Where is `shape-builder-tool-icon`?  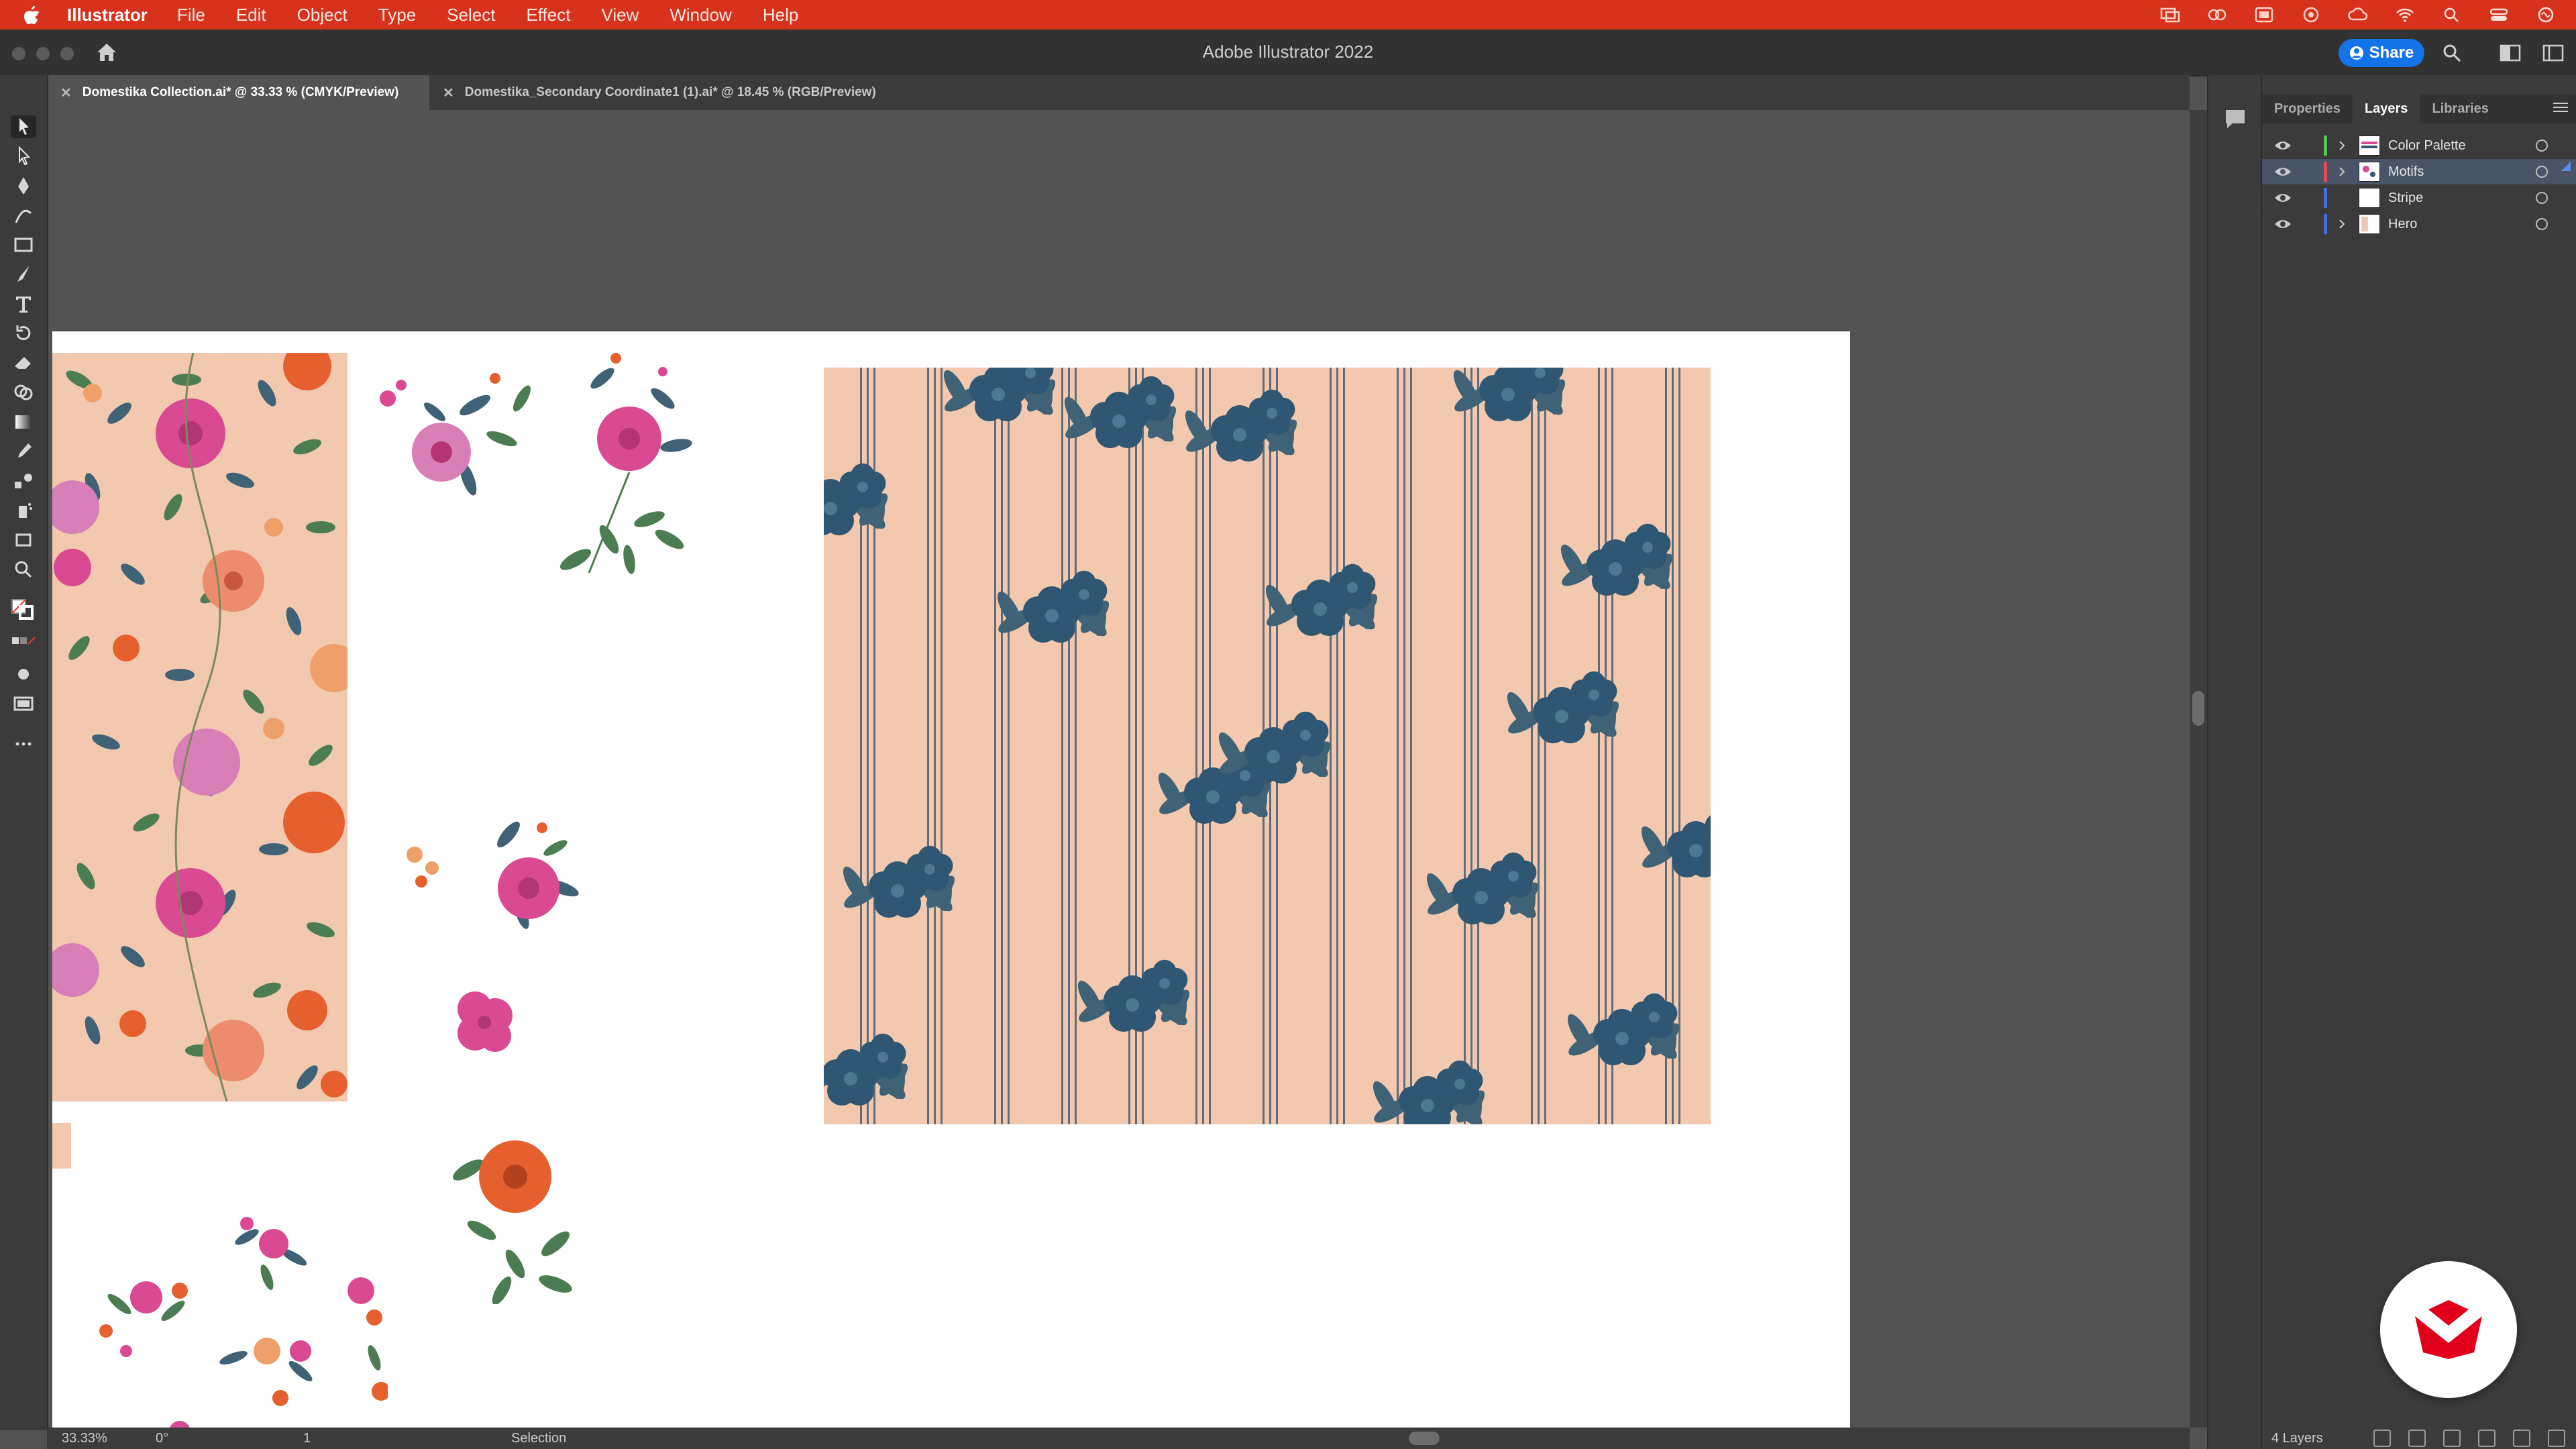 shape-builder-tool-icon is located at coordinates (23, 392).